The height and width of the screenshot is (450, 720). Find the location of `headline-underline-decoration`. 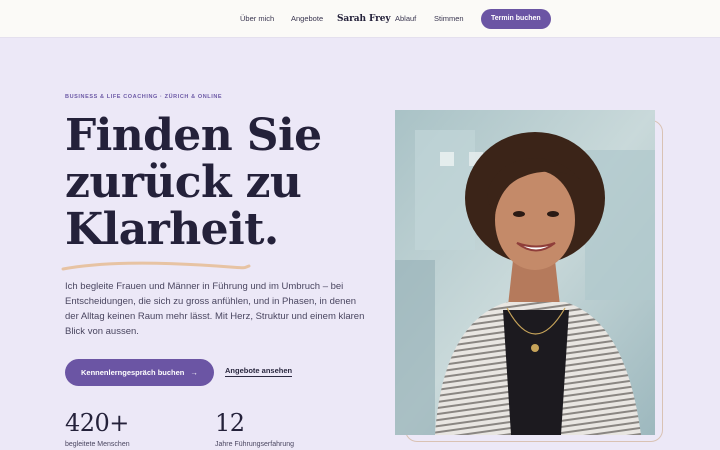

headline-underline-decoration is located at coordinates (156, 266).